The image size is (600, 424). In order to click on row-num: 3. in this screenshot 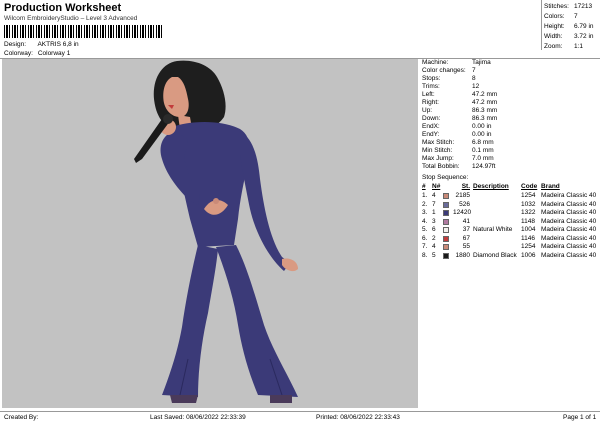, I will do `click(425, 212)`.